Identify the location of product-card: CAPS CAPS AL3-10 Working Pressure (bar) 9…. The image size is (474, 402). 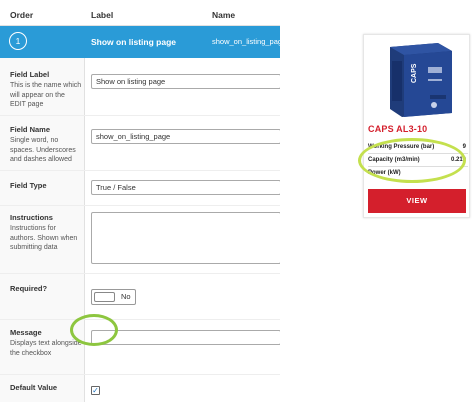
(416, 126).